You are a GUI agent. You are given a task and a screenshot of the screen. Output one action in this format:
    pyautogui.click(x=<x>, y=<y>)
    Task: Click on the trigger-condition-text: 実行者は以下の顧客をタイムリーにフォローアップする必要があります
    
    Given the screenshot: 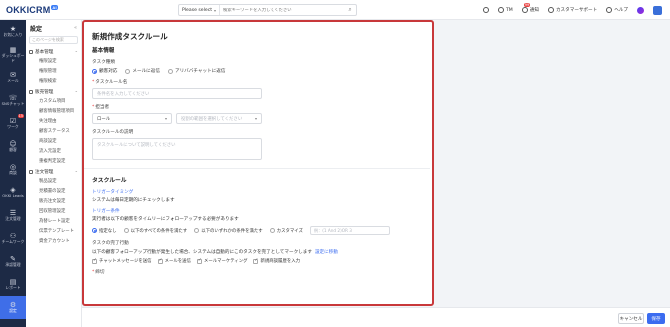 What is the action you would take?
    pyautogui.click(x=165, y=219)
    